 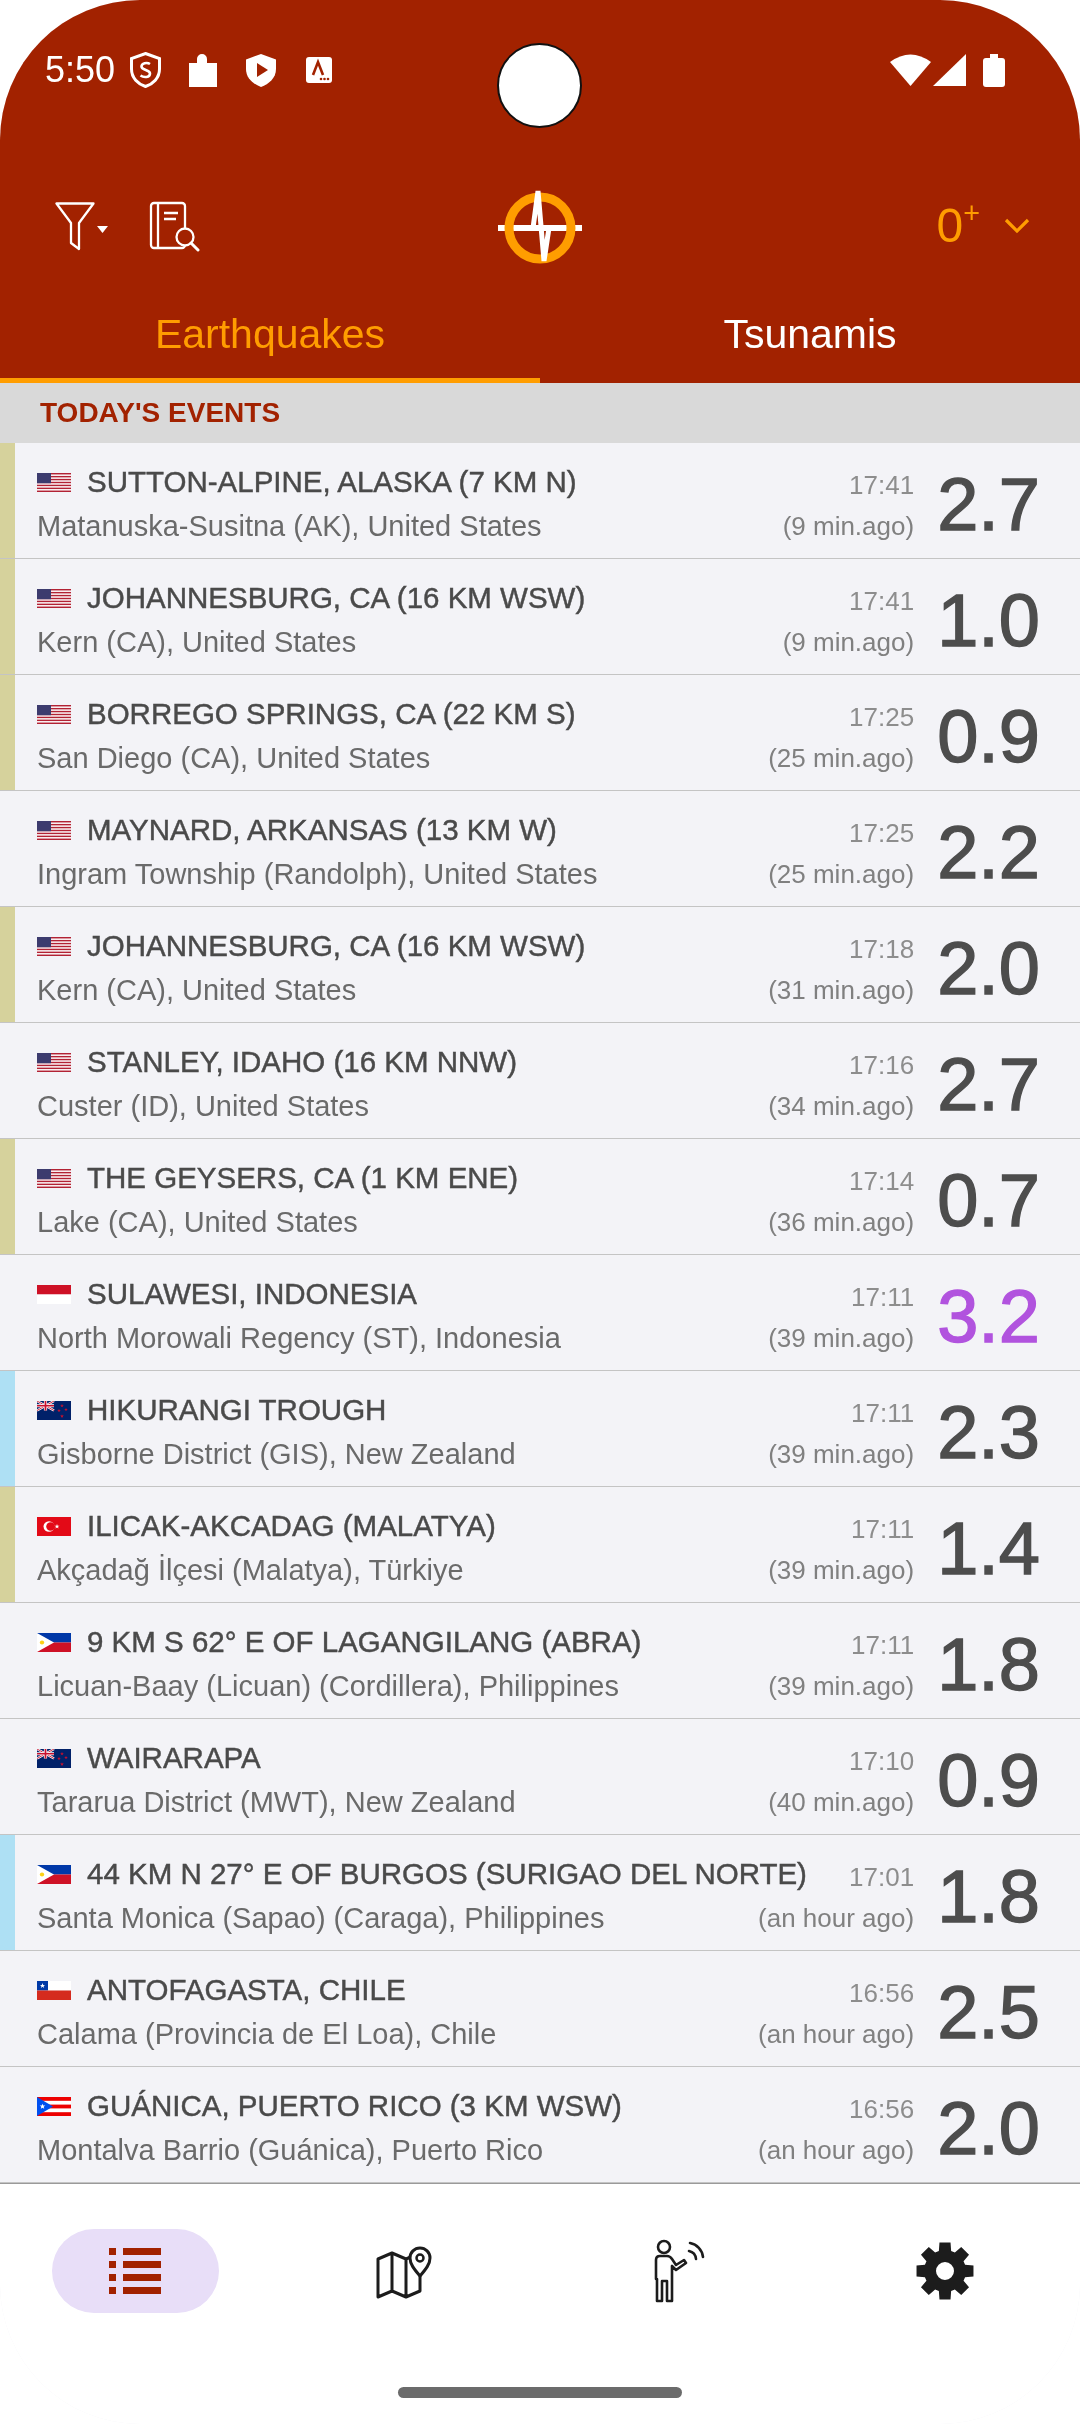 I want to click on settings-icon, so click(x=945, y=2271).